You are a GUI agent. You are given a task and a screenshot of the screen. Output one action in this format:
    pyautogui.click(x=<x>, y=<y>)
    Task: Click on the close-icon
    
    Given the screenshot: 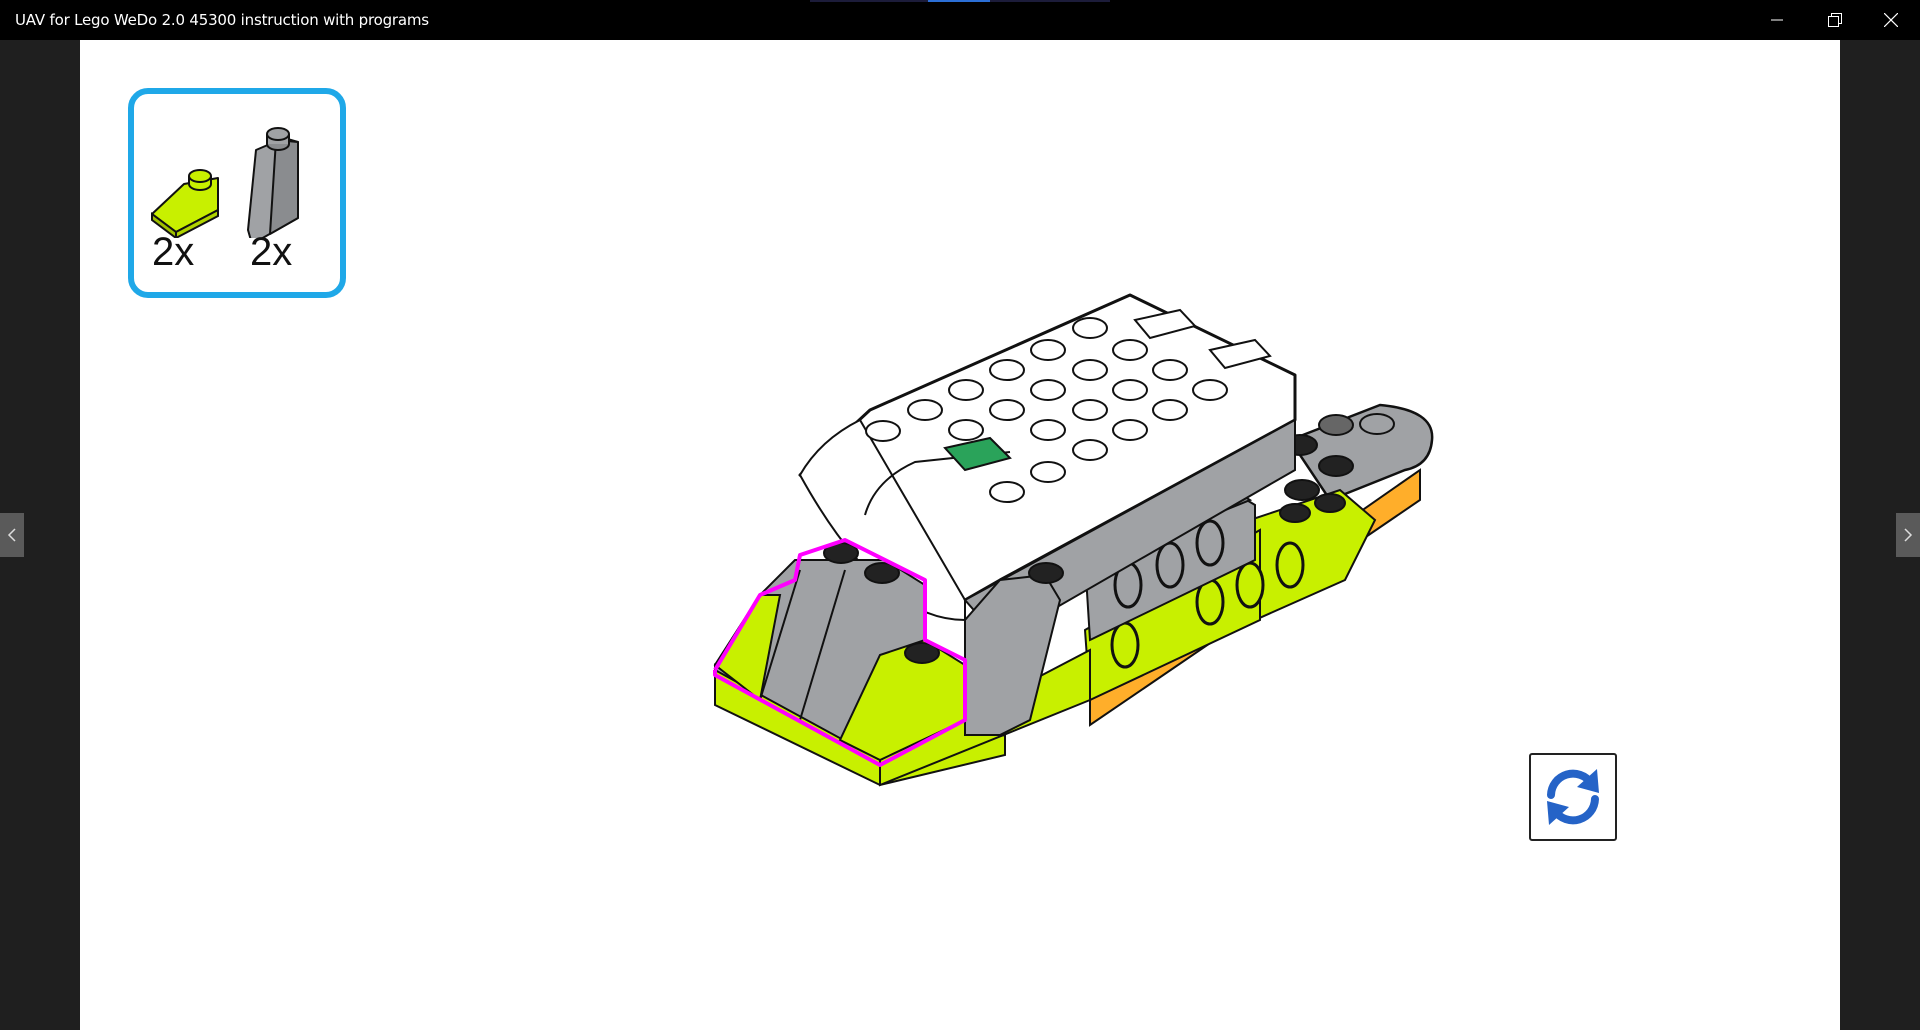 What is the action you would take?
    pyautogui.click(x=1891, y=20)
    